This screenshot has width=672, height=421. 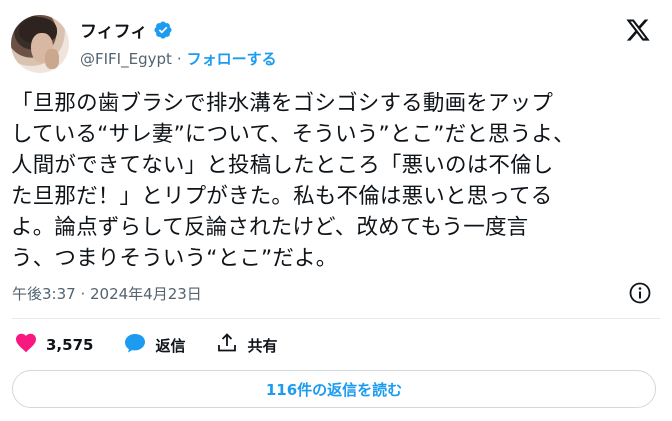 I want to click on timestamp: 午後3:37 · 2024年4月23日, so click(x=107, y=293).